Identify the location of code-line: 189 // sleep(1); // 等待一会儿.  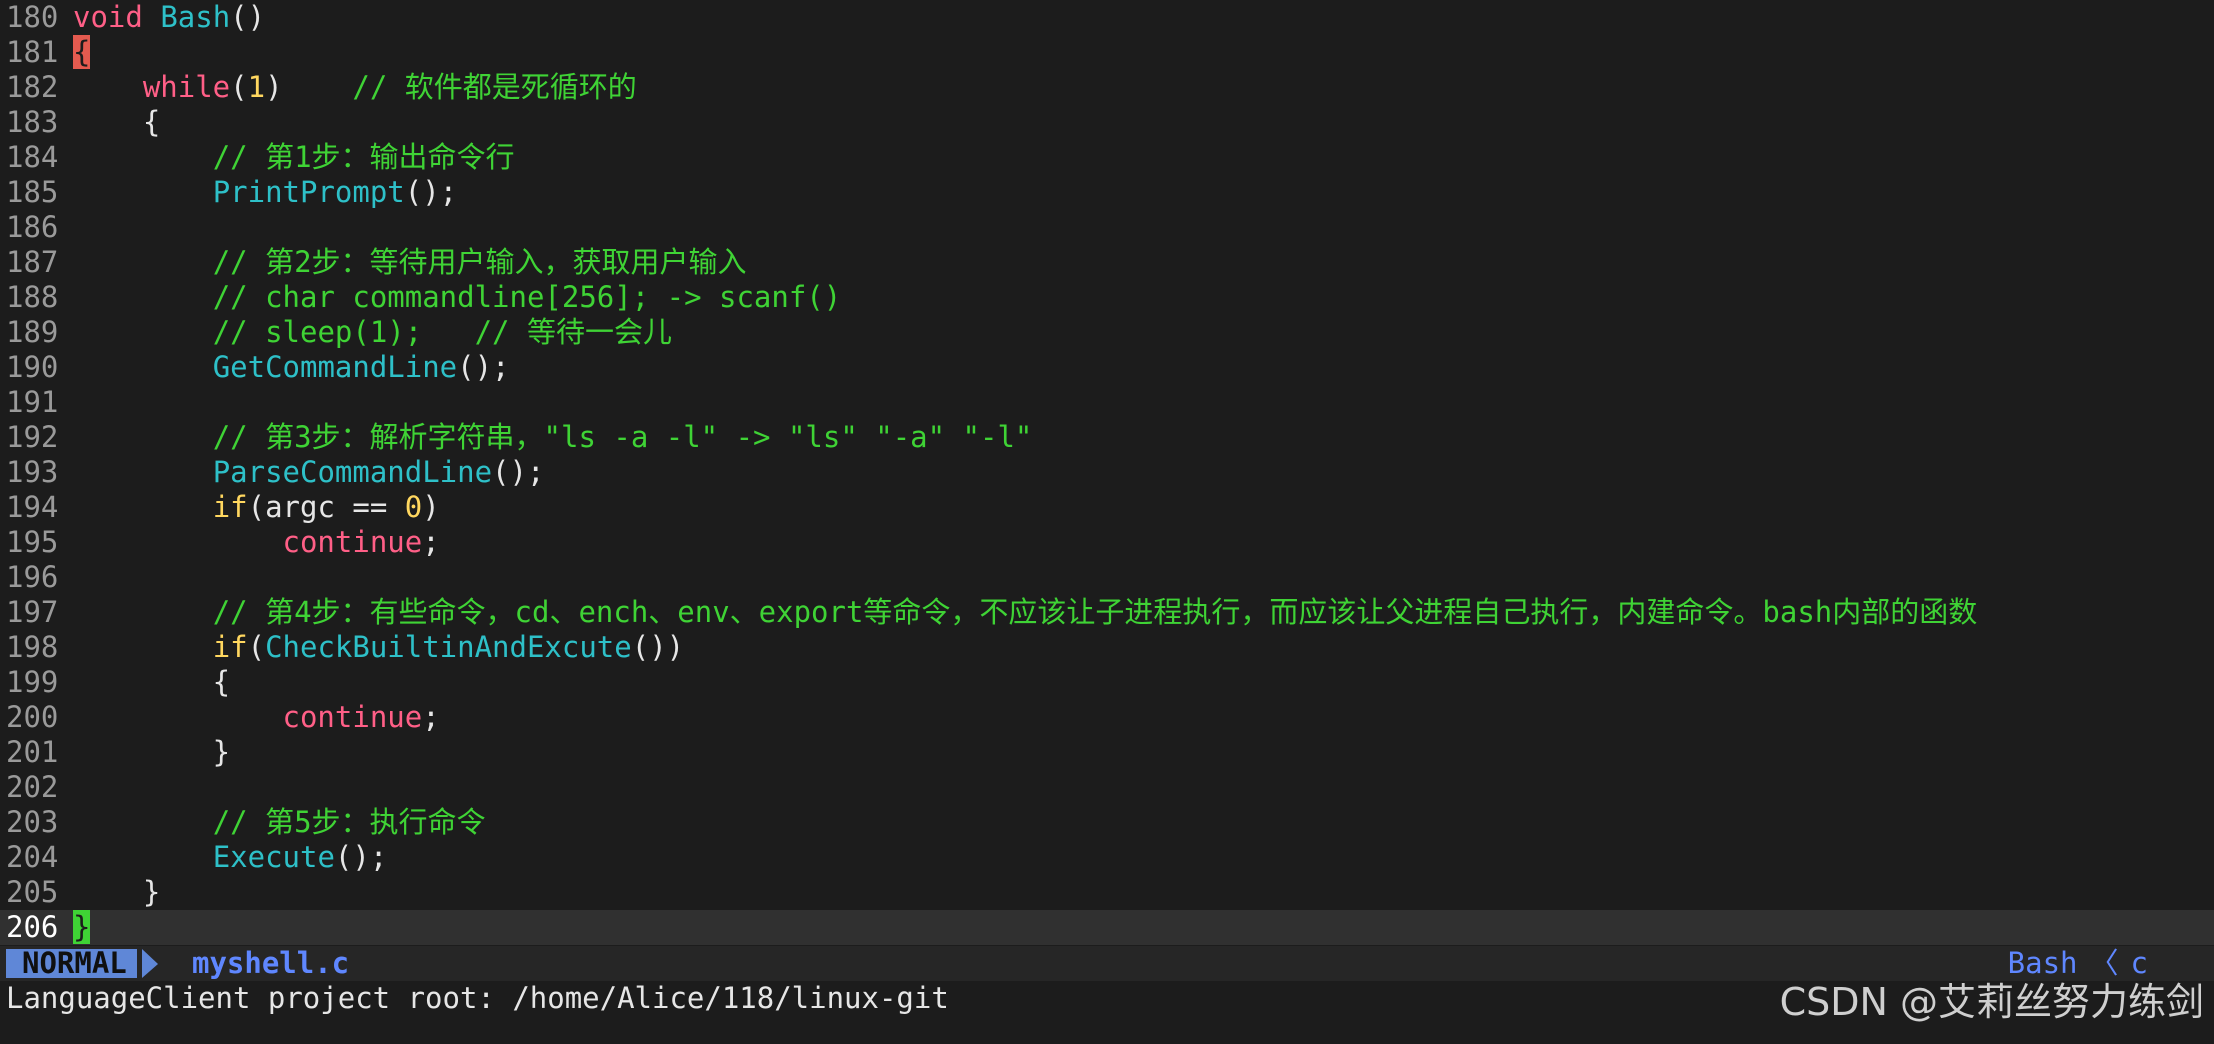
(1107, 332).